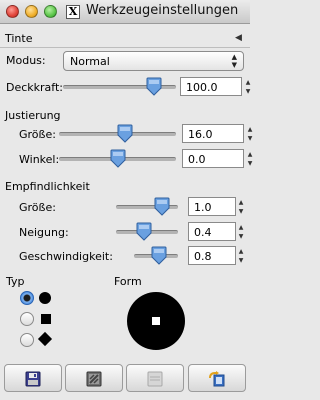  I want to click on type-radio-square, so click(27, 319).